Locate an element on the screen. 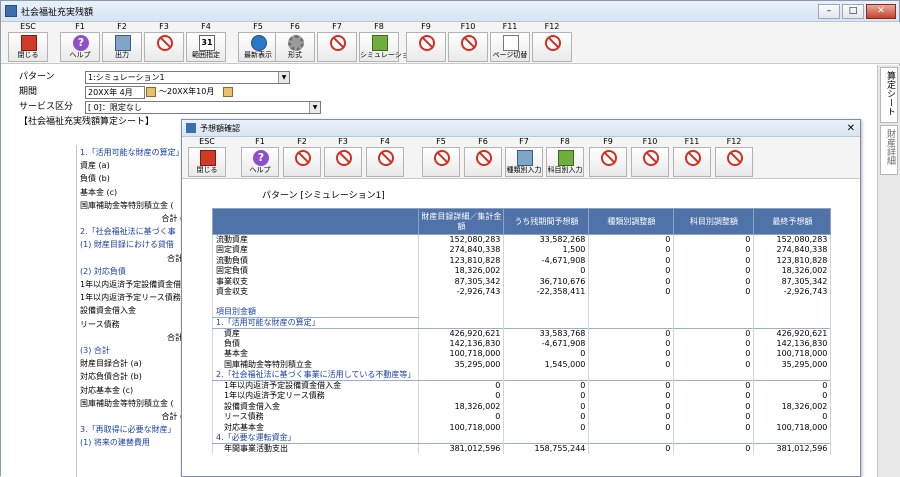 The image size is (900, 477). cell-value: 35,295,000 is located at coordinates (461, 364).